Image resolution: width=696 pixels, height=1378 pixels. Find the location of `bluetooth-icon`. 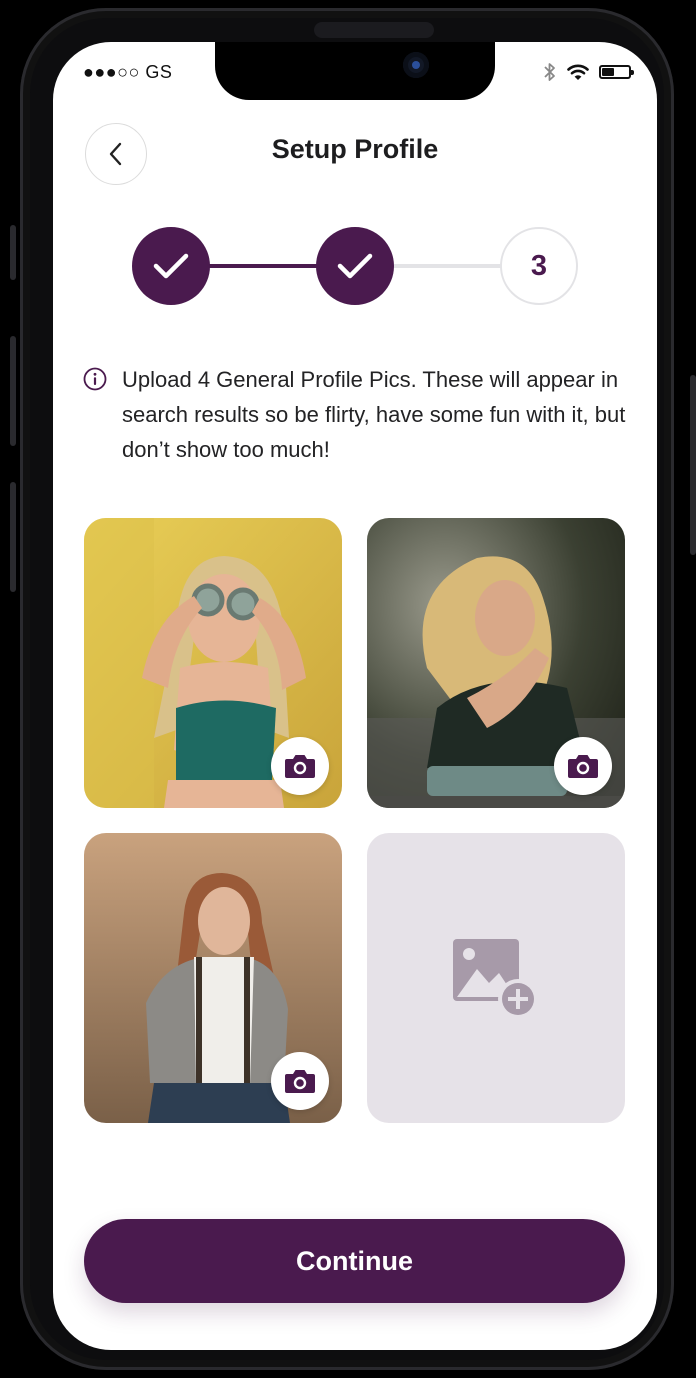

bluetooth-icon is located at coordinates (549, 72).